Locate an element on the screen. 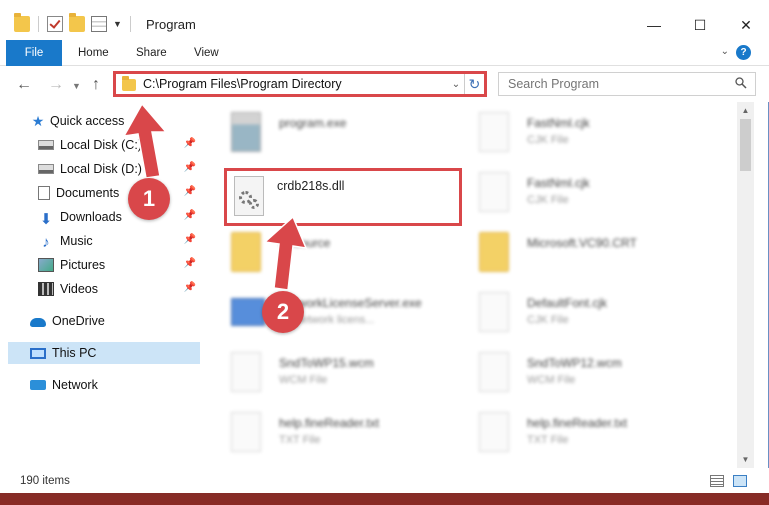 Image resolution: width=769 pixels, height=505 pixels. sidebar-item-quick-access: ★ Quick access is located at coordinates (115, 121).